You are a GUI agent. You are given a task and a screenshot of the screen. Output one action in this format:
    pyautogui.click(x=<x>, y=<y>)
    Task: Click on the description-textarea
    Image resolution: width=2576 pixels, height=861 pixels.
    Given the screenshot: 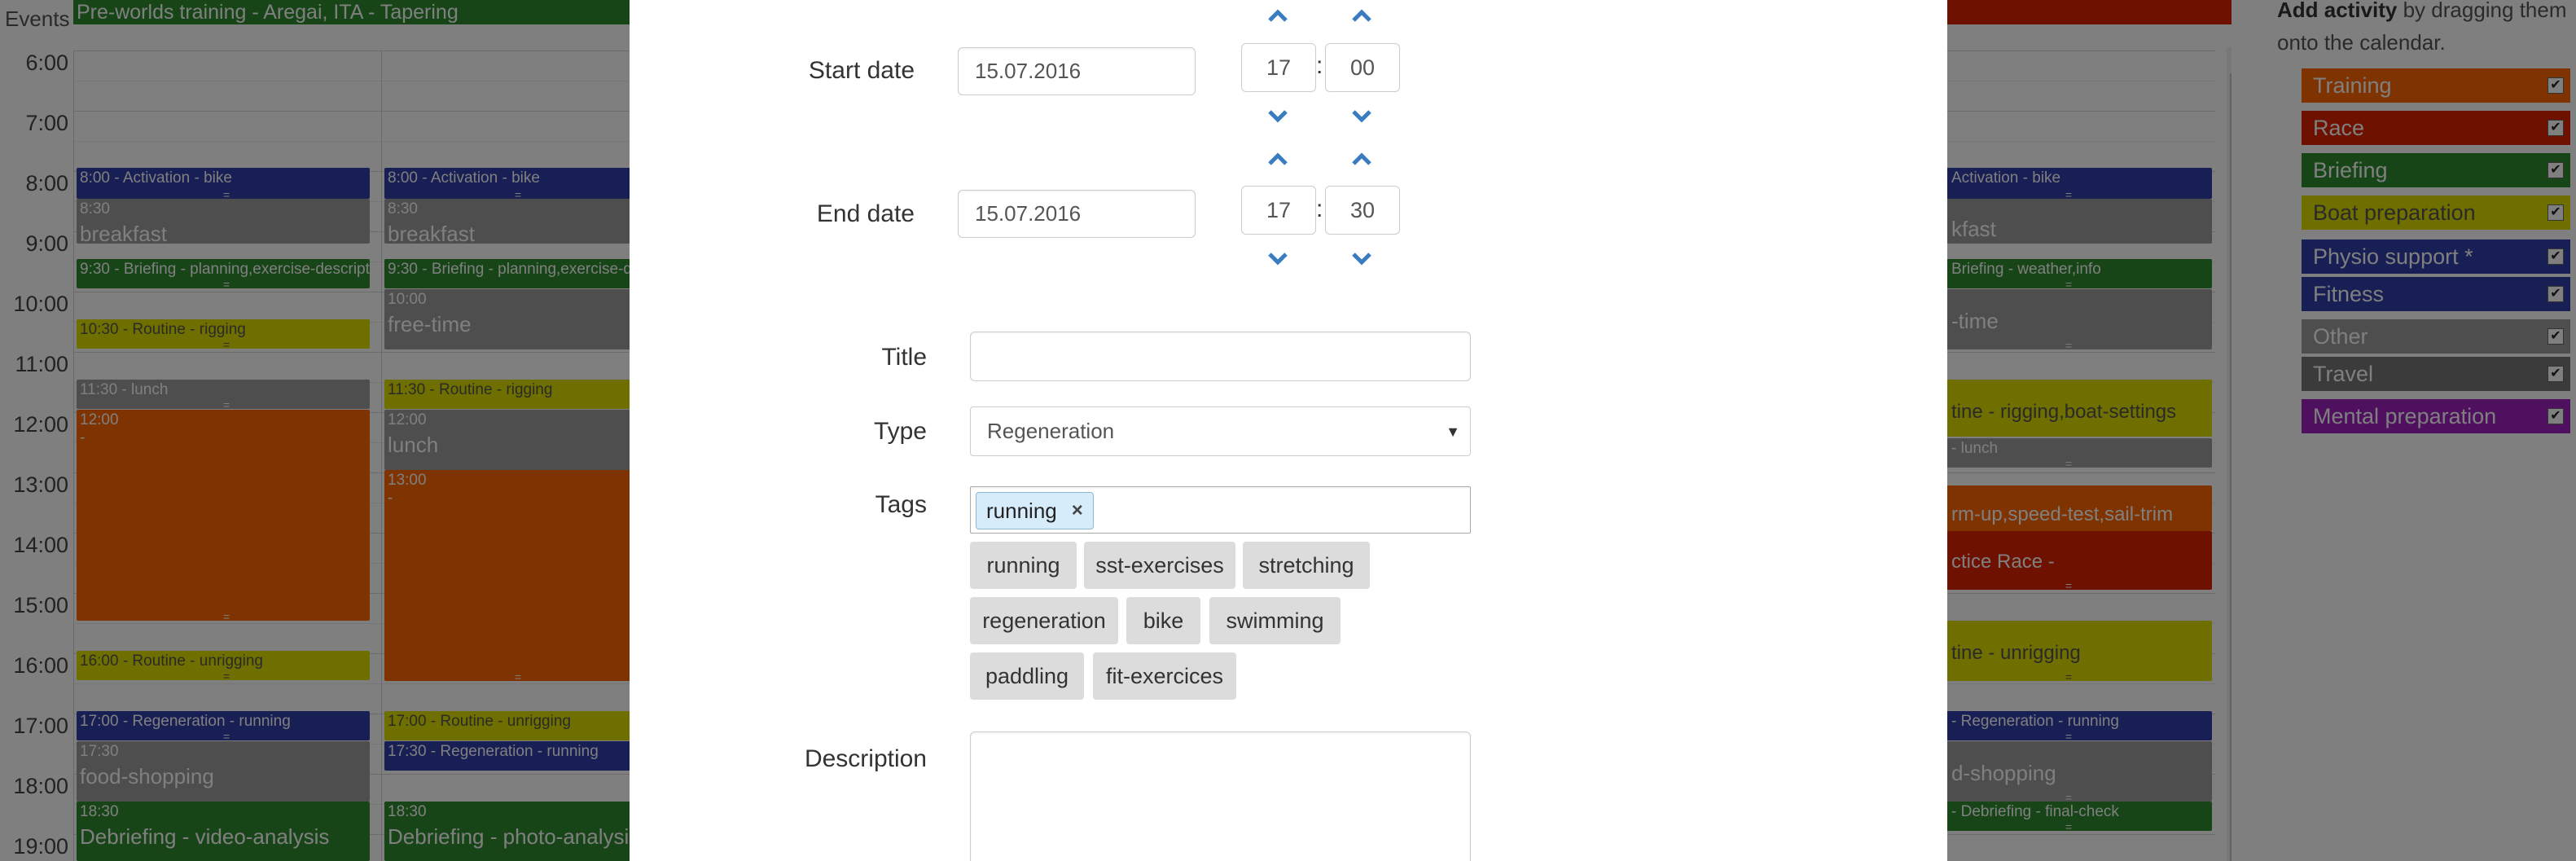 What is the action you would take?
    pyautogui.click(x=1220, y=796)
    